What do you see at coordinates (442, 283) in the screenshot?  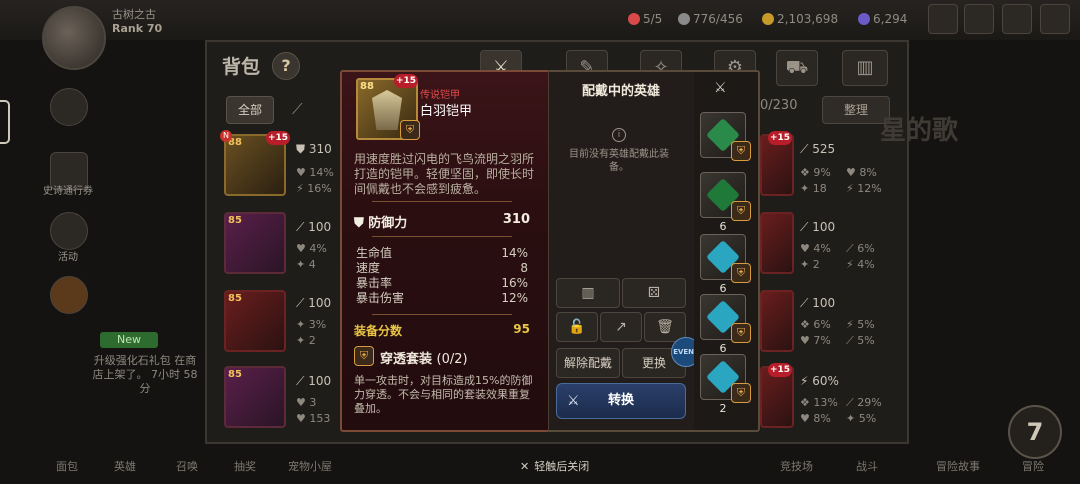 I see `substat-row: 暴击率 16%` at bounding box center [442, 283].